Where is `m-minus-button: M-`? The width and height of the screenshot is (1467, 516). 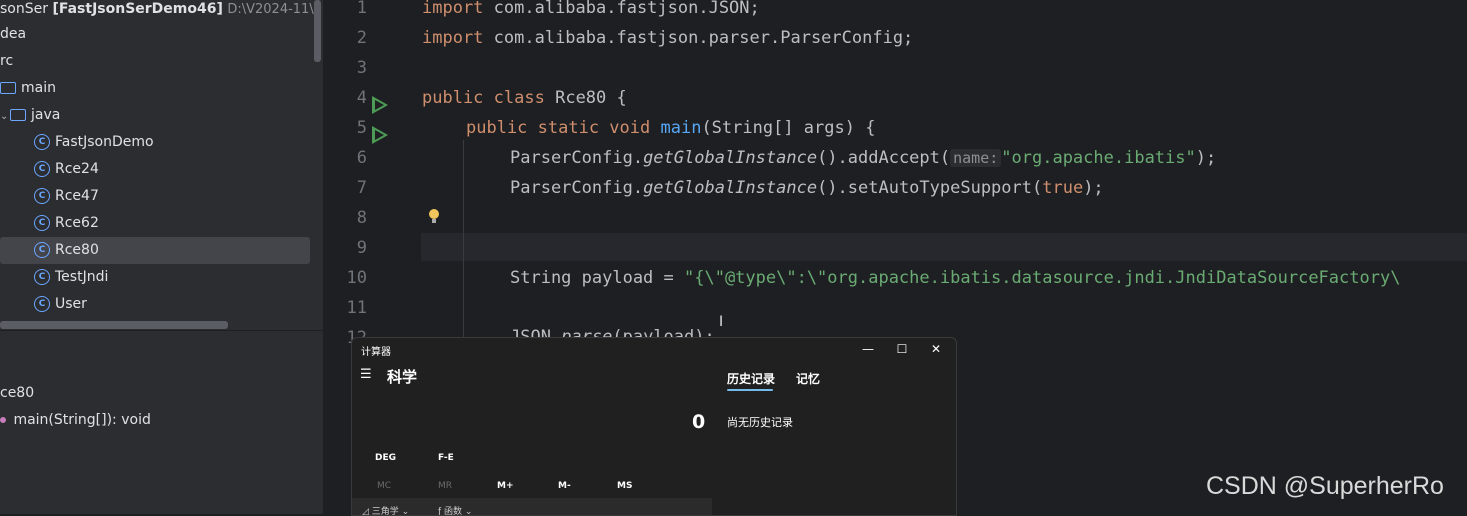
m-minus-button: M- is located at coordinates (564, 486).